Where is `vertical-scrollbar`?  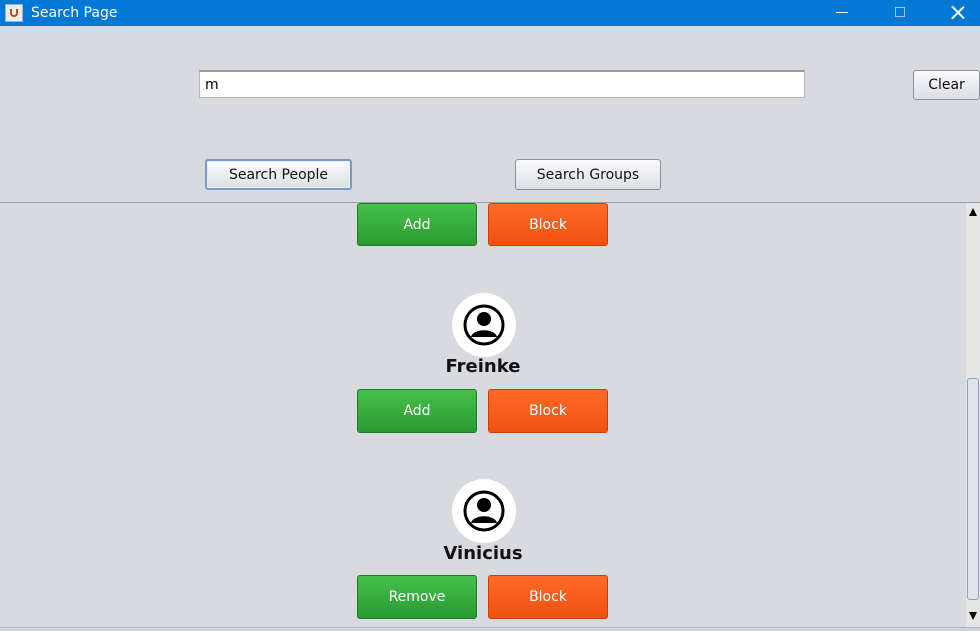
vertical-scrollbar is located at coordinates (973, 415).